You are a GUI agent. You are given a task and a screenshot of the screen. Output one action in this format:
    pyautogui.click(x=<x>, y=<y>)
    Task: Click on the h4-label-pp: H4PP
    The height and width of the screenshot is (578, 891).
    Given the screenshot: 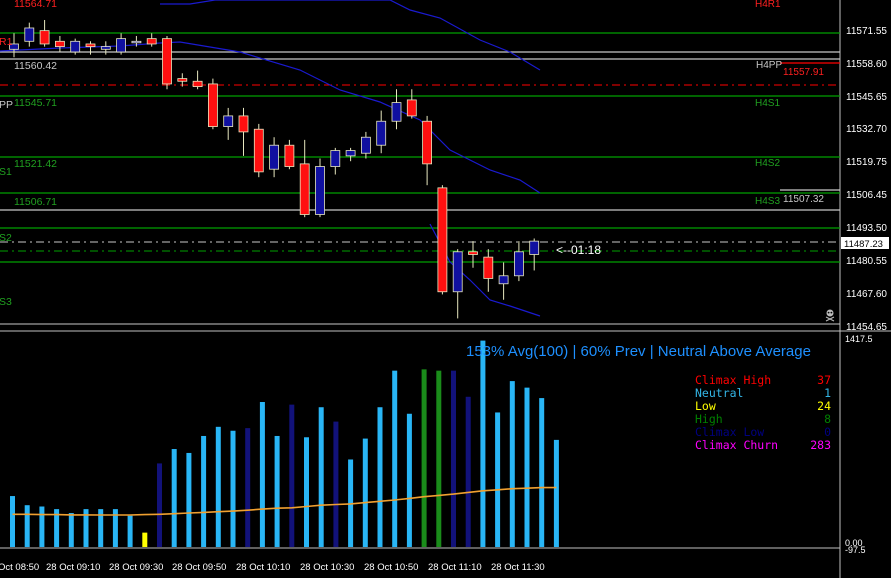 What is the action you would take?
    pyautogui.click(x=769, y=65)
    